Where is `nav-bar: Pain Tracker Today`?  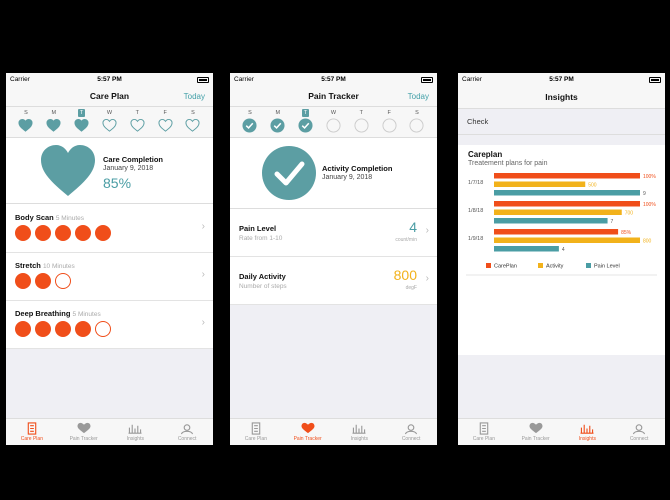 nav-bar: Pain Tracker Today is located at coordinates (333, 96).